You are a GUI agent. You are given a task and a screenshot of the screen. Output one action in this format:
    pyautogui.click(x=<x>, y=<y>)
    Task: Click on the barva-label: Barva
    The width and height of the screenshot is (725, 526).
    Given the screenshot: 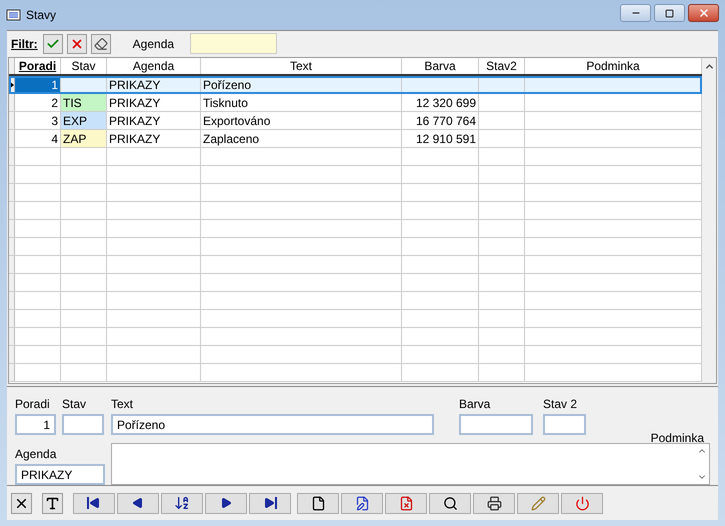 What is the action you would take?
    pyautogui.click(x=475, y=404)
    